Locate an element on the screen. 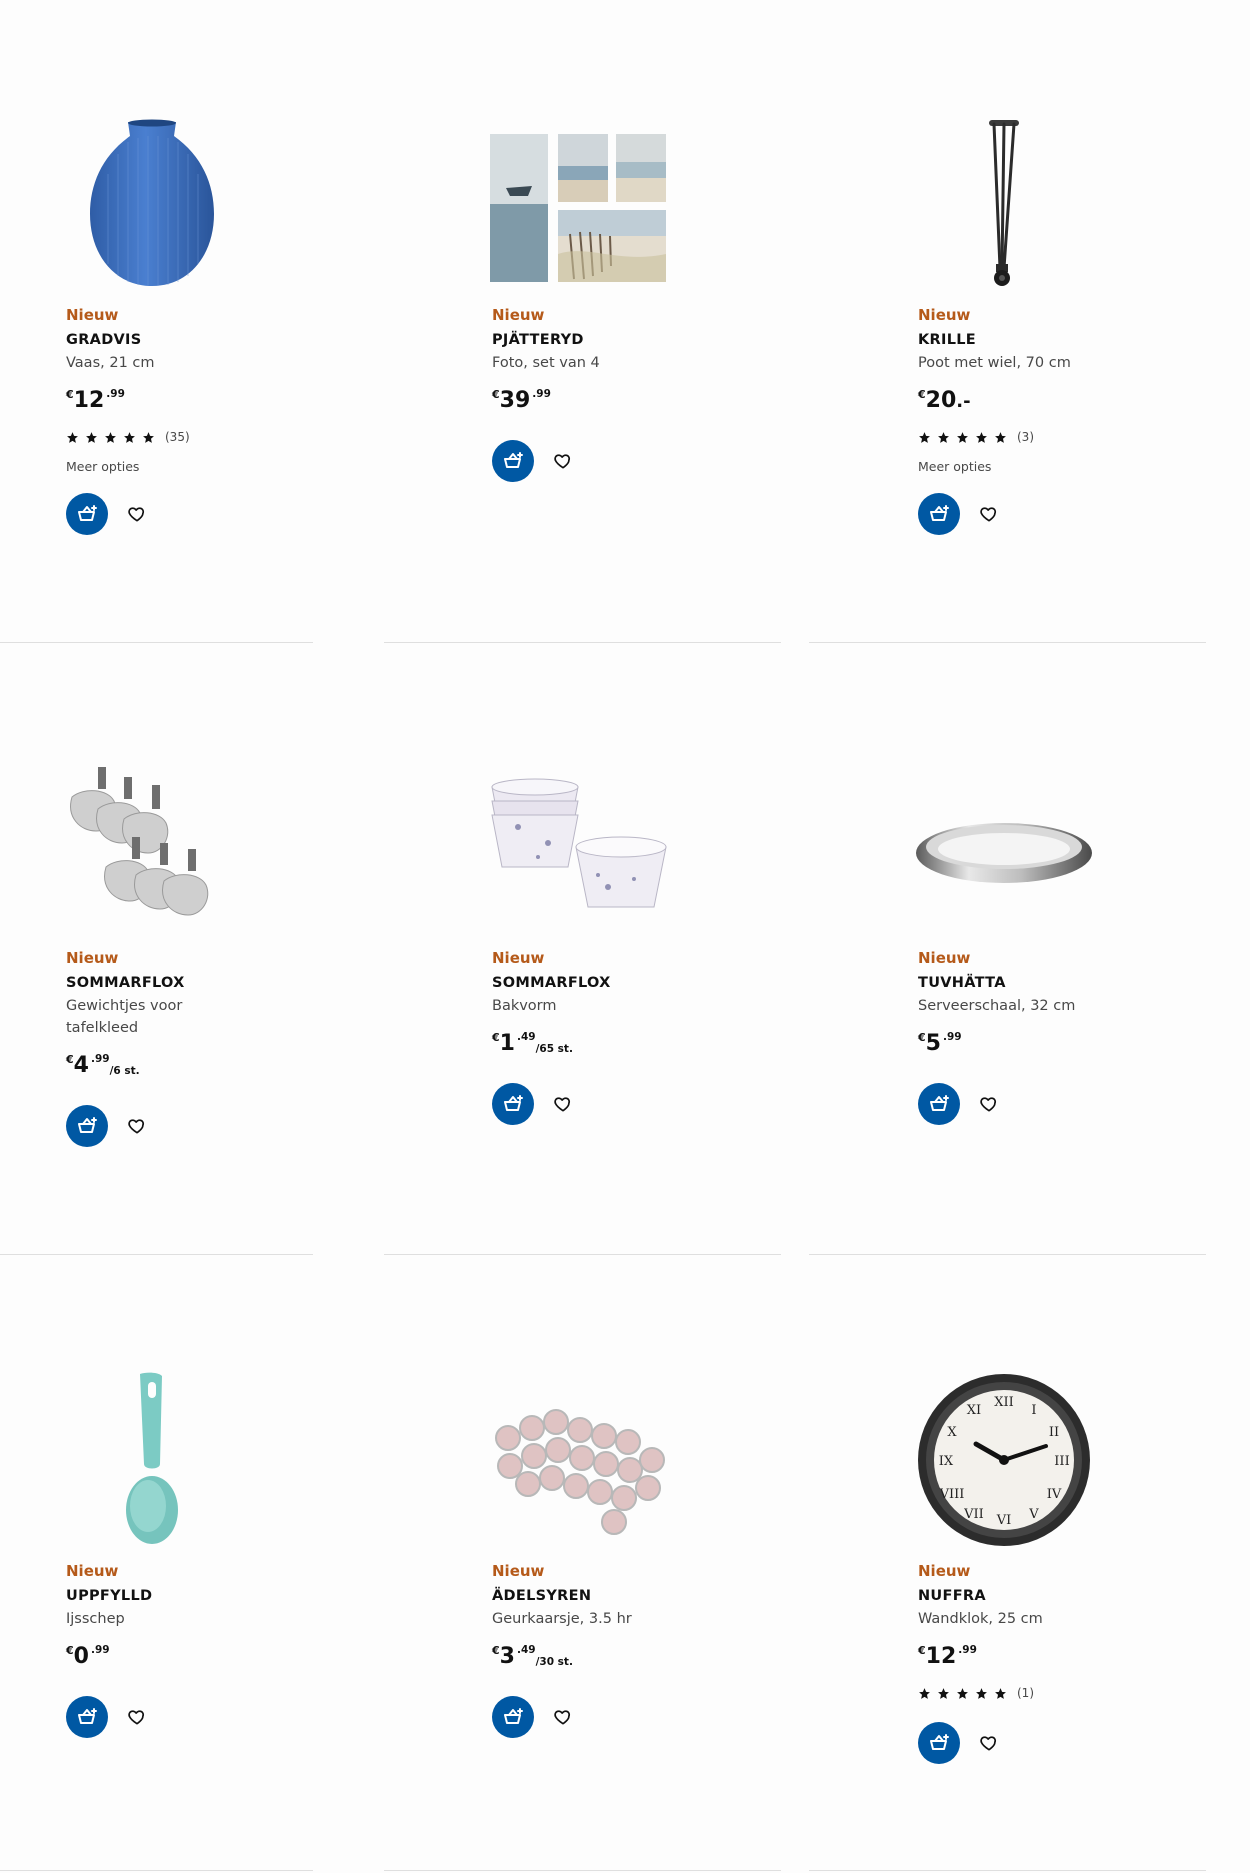 The image size is (1250, 1873). svg-text: II is located at coordinates (1054, 1432).